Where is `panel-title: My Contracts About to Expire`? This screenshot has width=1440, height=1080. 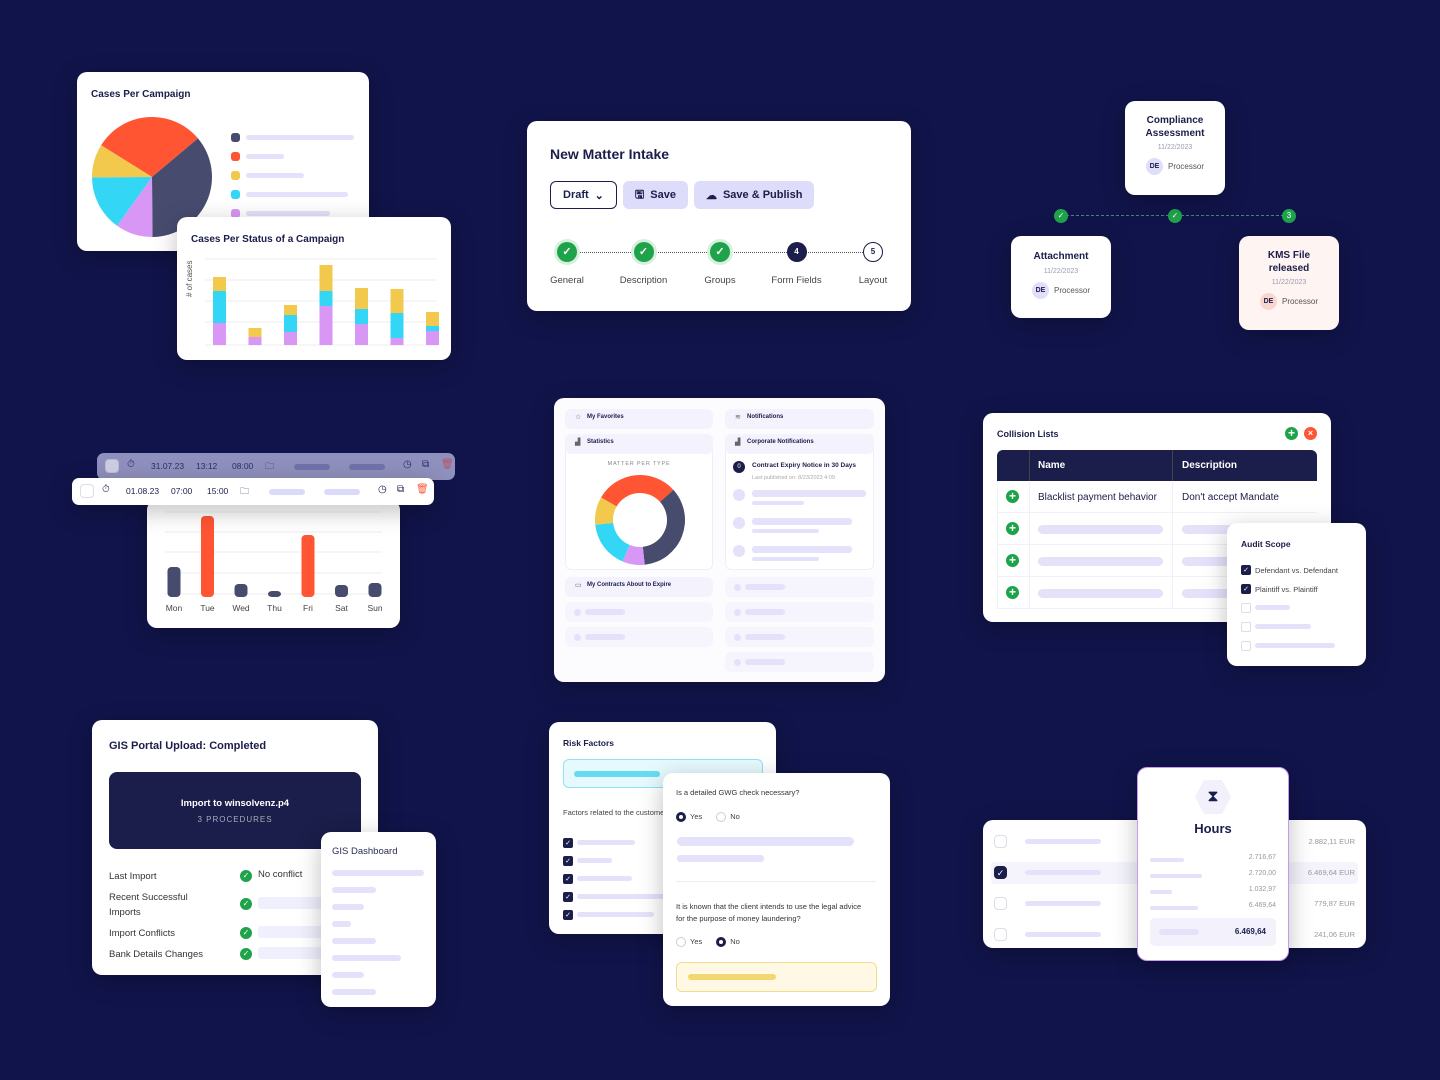 panel-title: My Contracts About to Expire is located at coordinates (629, 585).